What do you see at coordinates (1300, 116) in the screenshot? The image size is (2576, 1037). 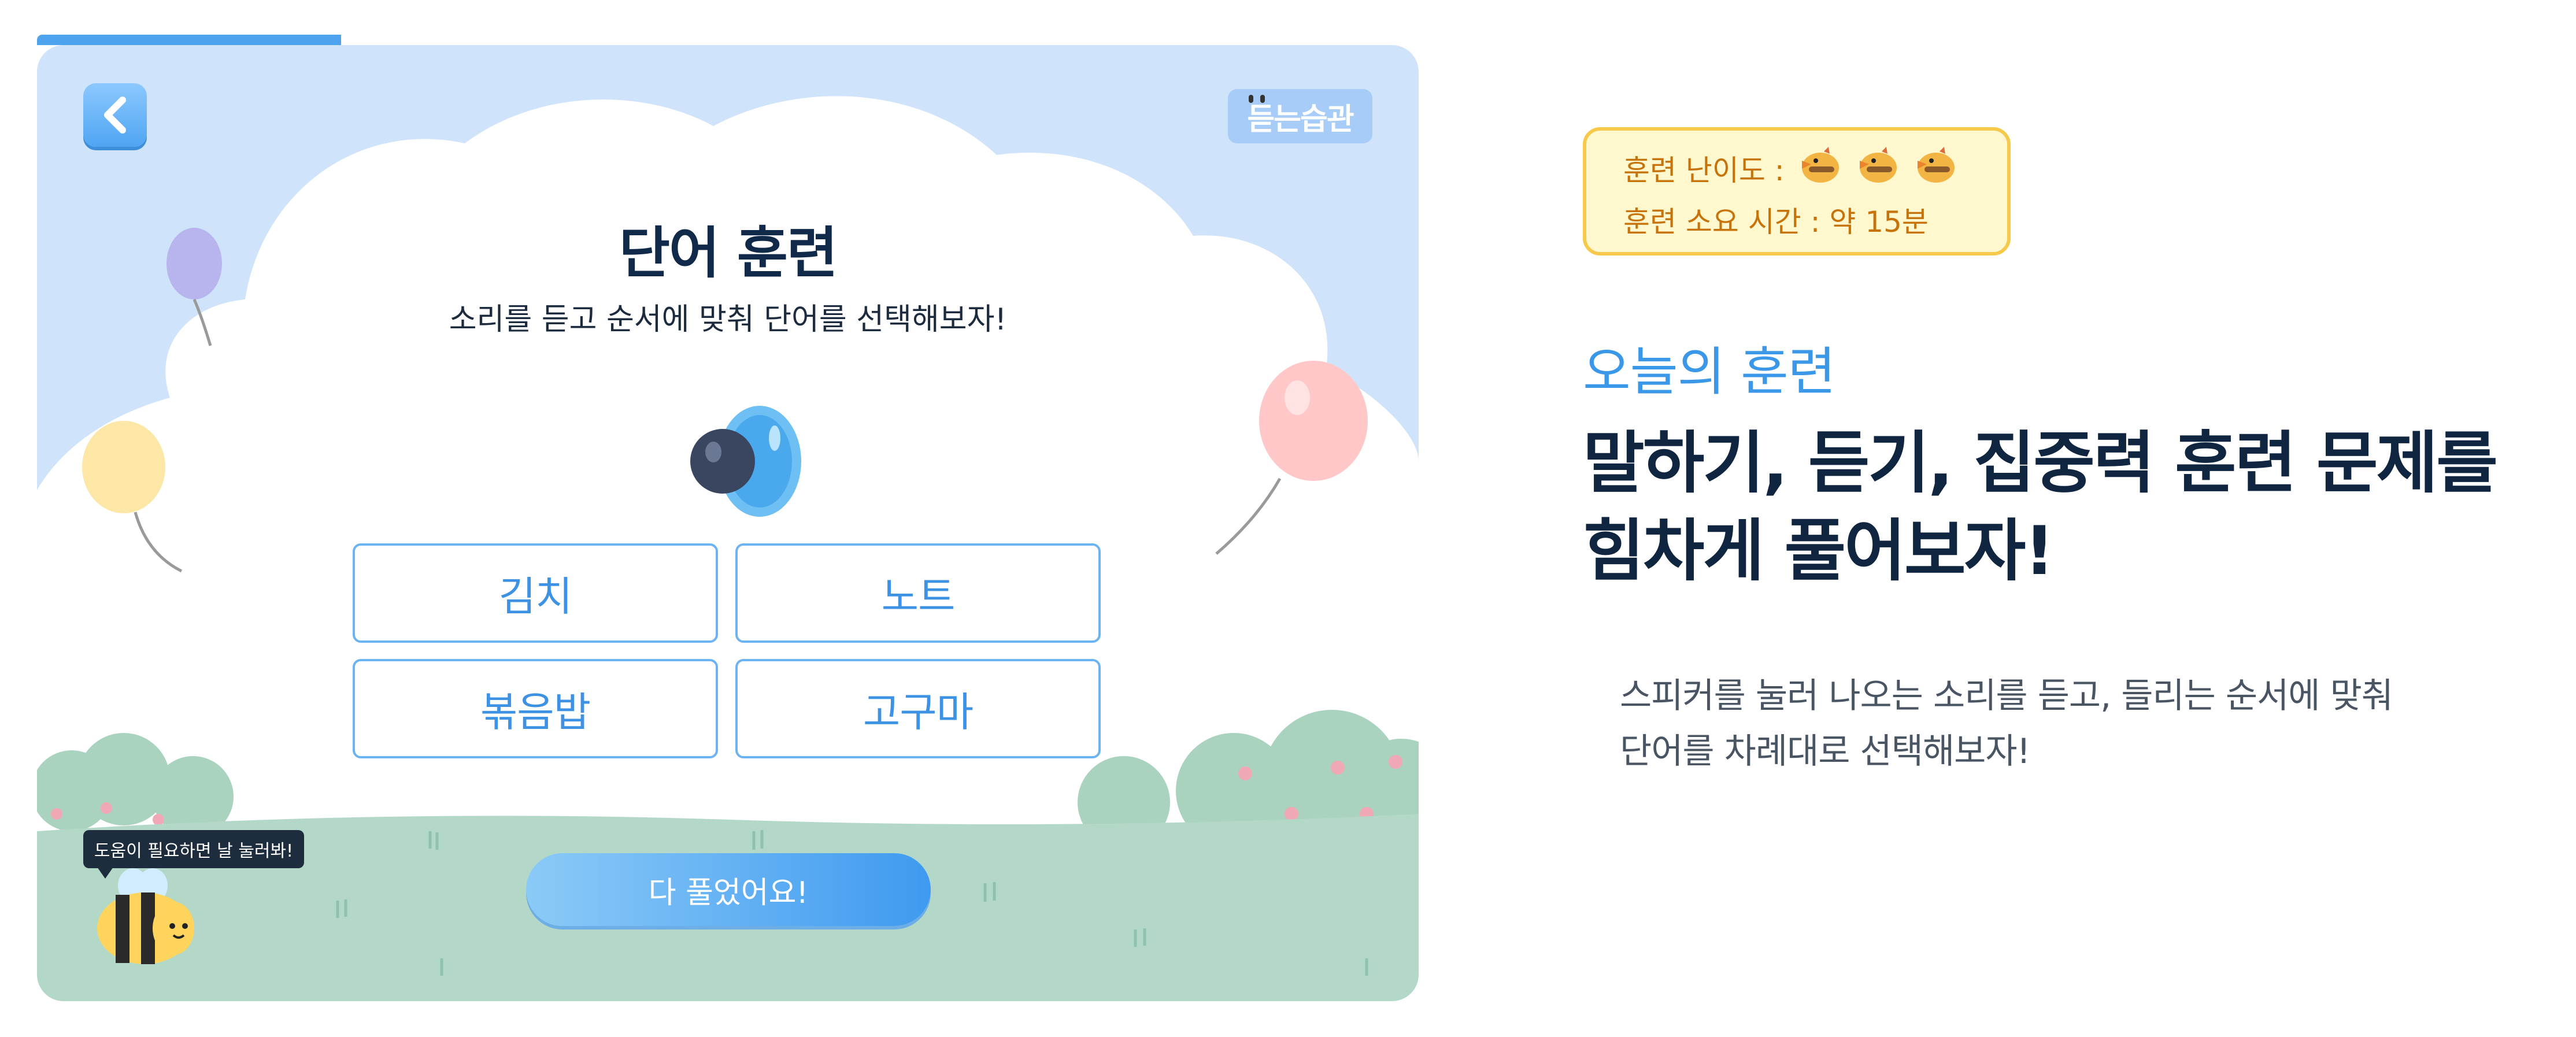 I see `app-logo: 듣는습관` at bounding box center [1300, 116].